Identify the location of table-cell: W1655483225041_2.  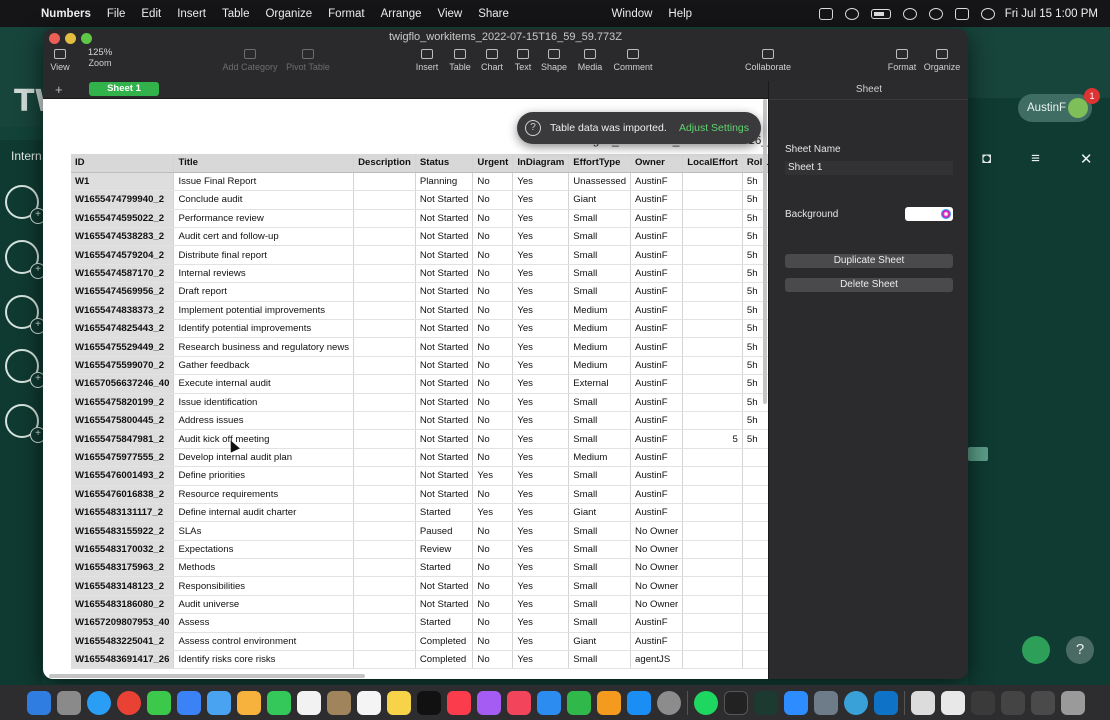
(123, 642).